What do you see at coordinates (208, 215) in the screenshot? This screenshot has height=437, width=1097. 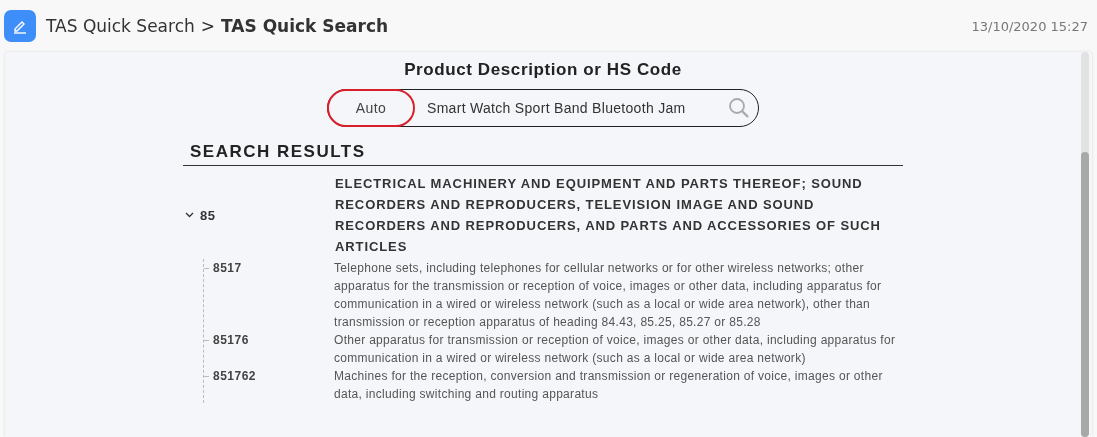 I see `hs-code: 85` at bounding box center [208, 215].